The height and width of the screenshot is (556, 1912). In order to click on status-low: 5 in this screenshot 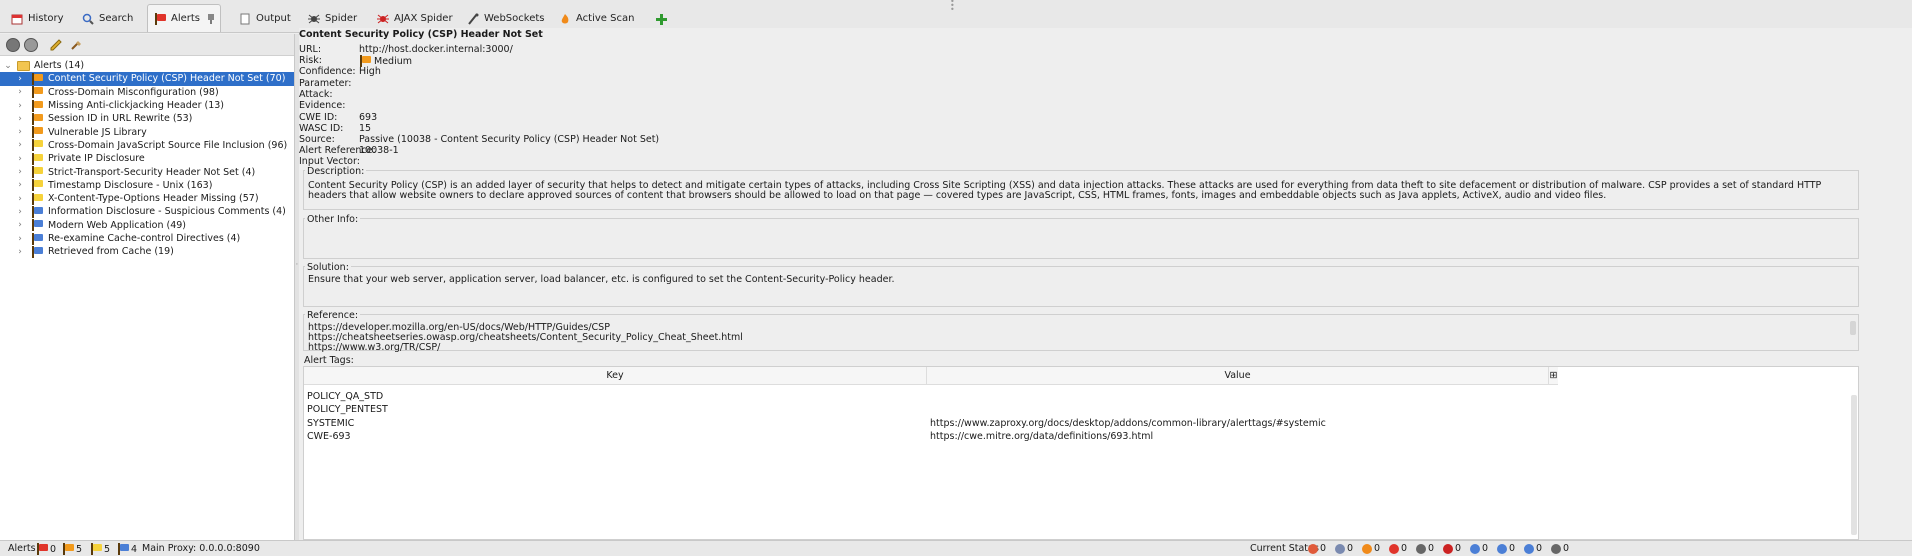, I will do `click(100, 549)`.